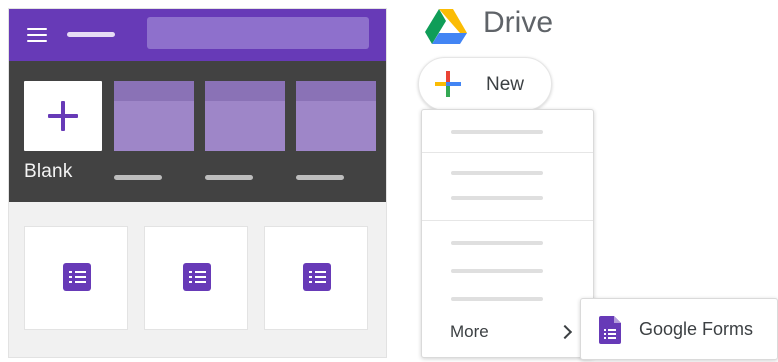  I want to click on more-label: More, so click(469, 331).